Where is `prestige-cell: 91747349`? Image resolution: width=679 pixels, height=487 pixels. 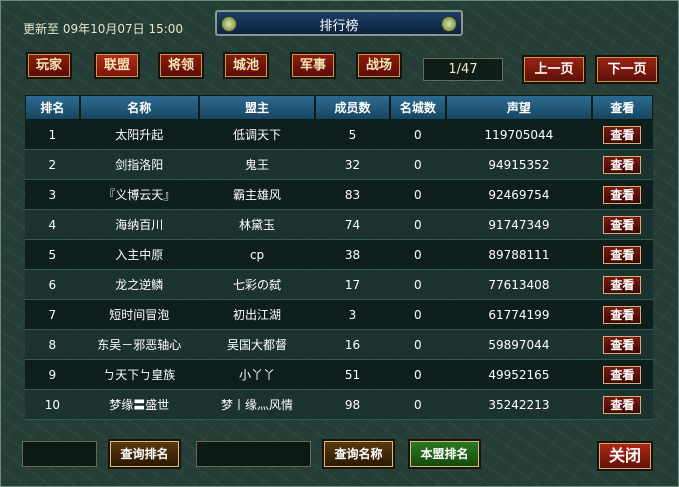
prestige-cell: 91747349 is located at coordinates (519, 225).